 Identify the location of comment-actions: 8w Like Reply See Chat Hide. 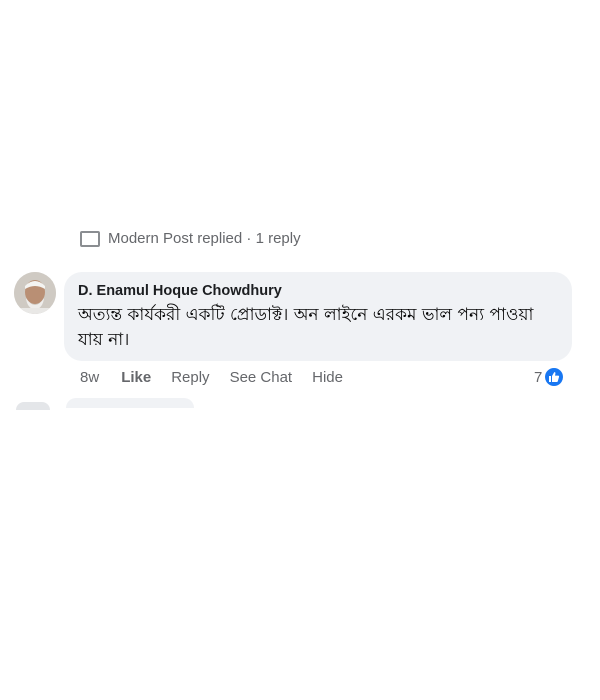
(221, 377).